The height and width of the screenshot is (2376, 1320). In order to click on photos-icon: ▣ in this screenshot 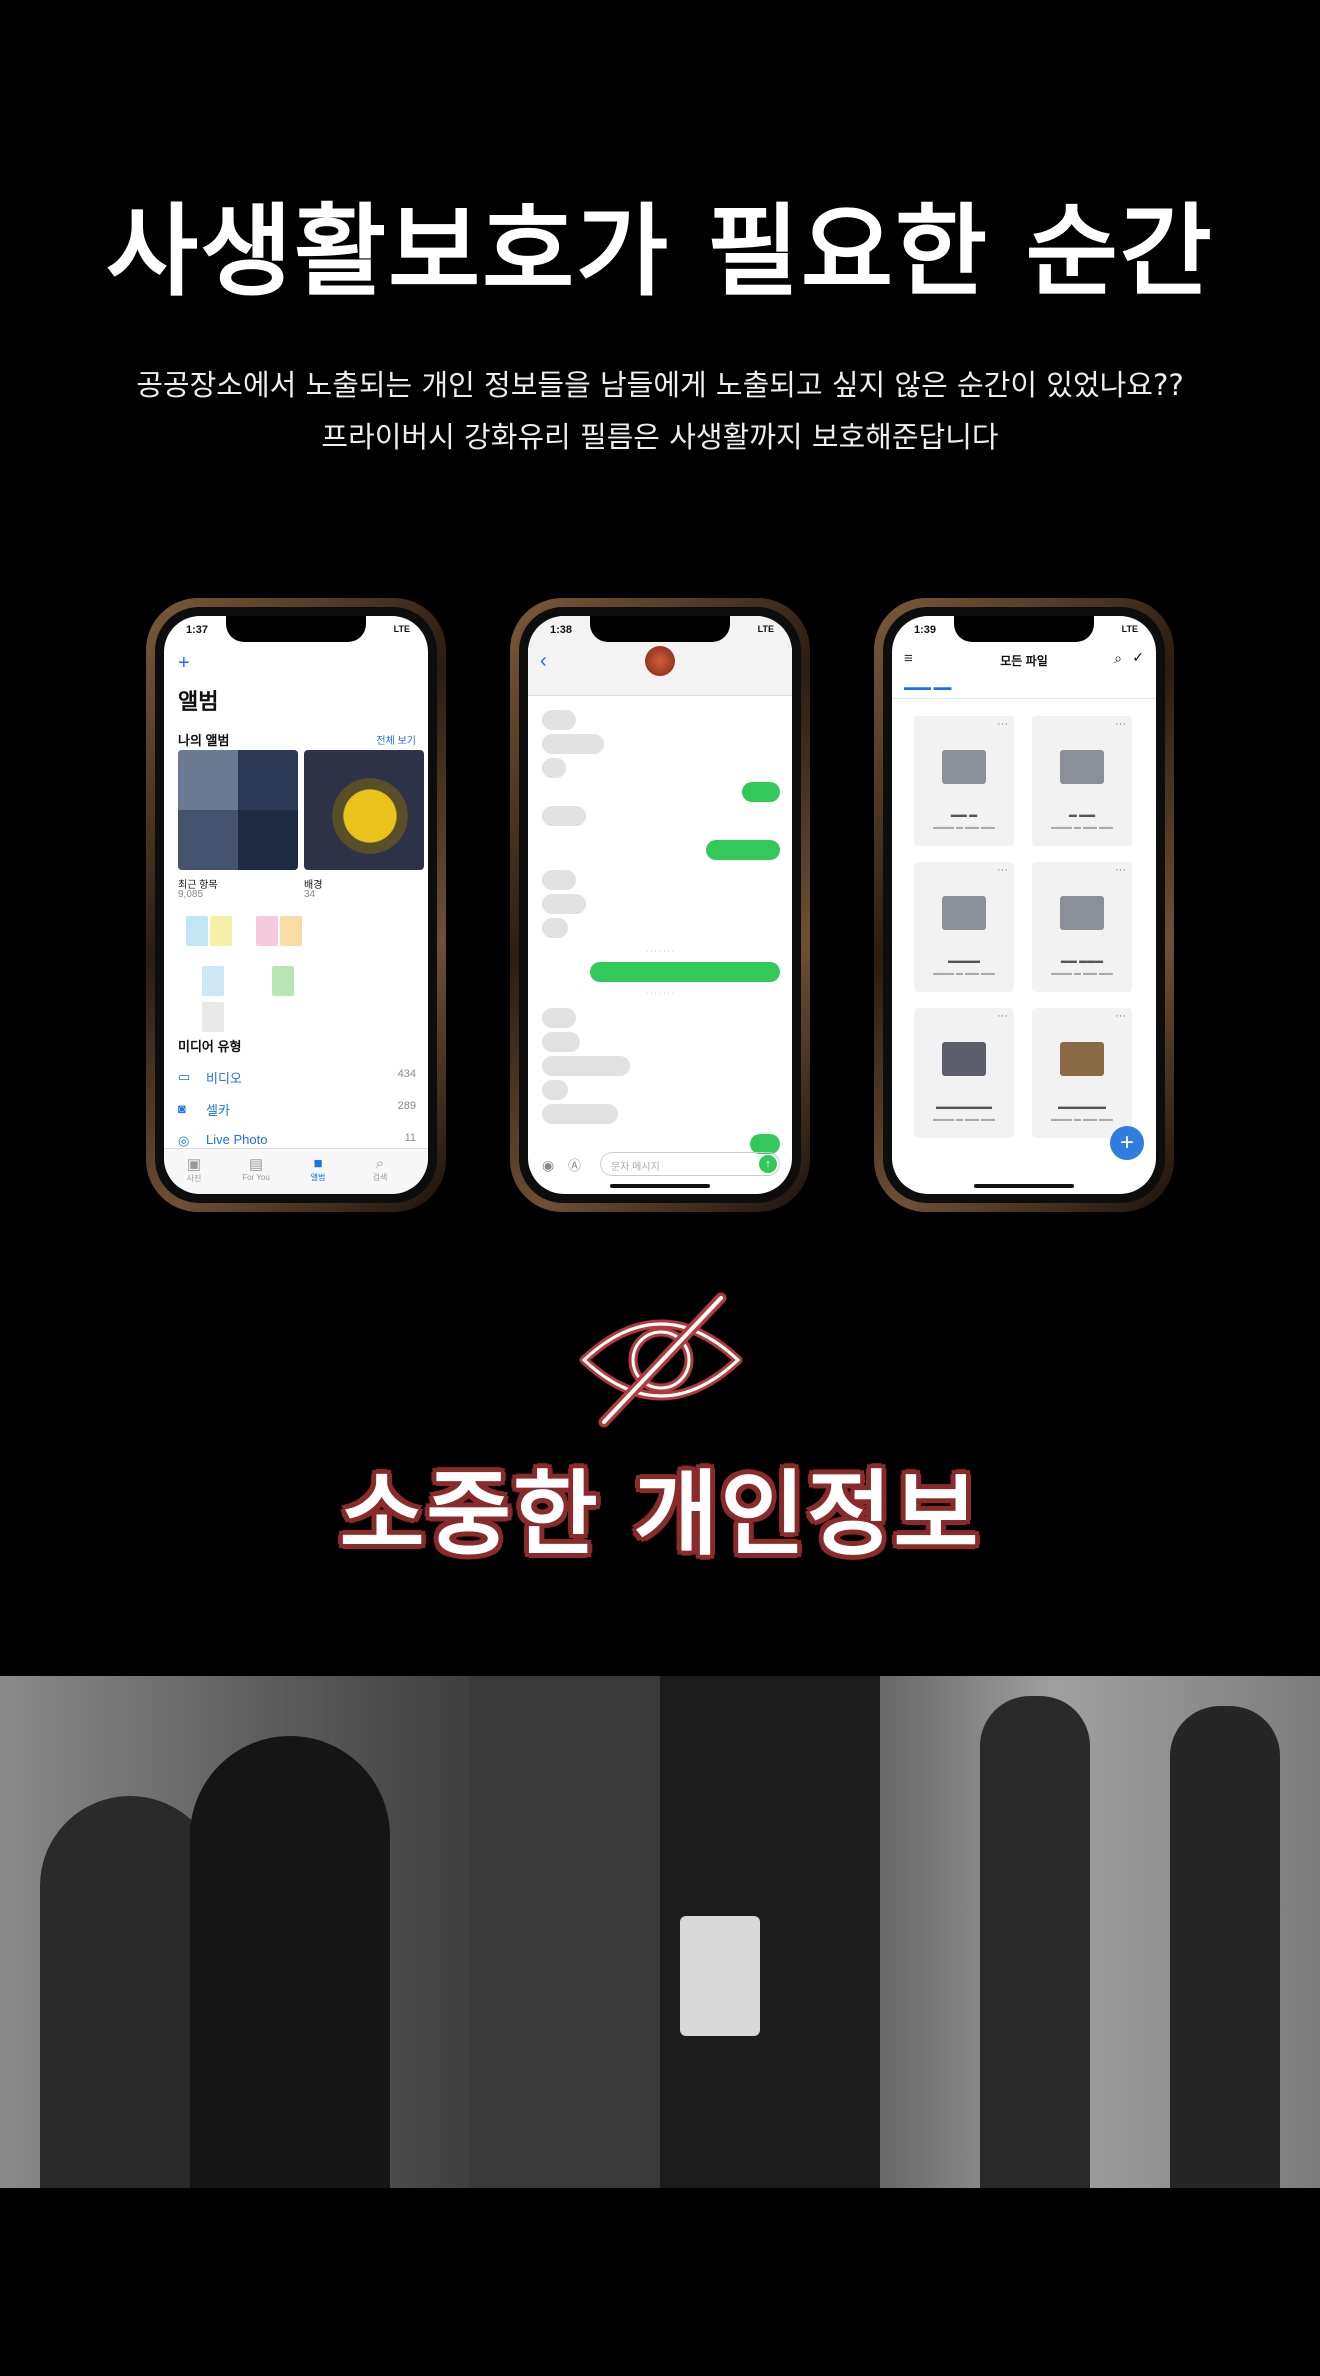, I will do `click(194, 1164)`.